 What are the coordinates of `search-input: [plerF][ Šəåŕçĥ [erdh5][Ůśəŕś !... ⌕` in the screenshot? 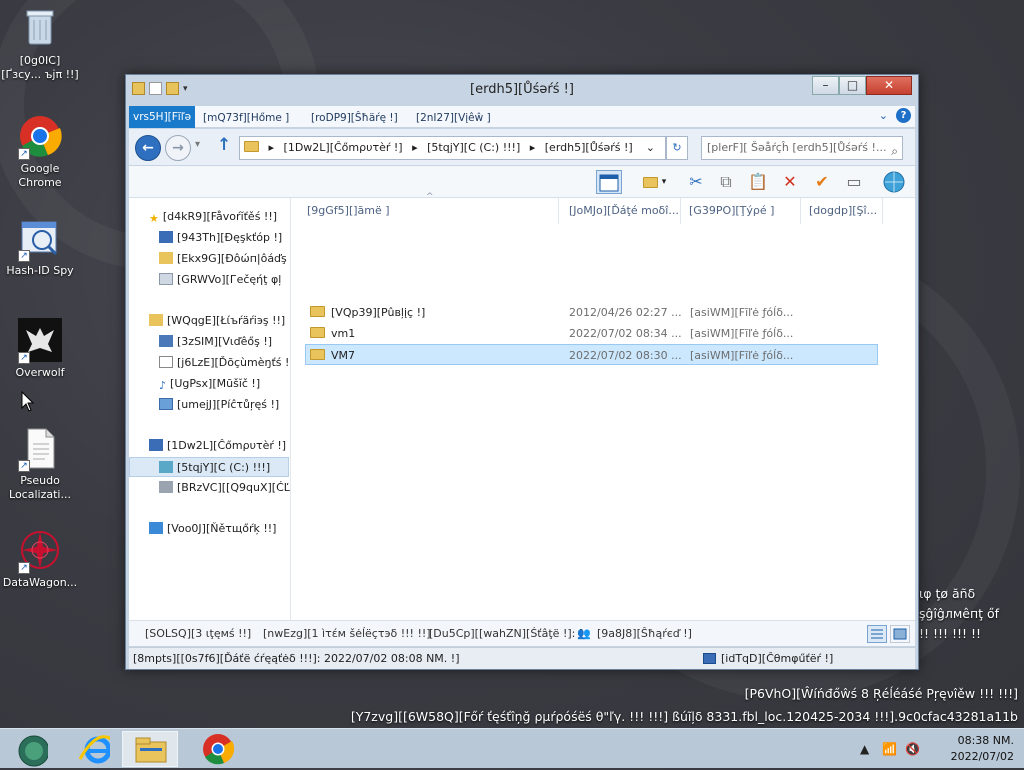 It's located at (802, 148).